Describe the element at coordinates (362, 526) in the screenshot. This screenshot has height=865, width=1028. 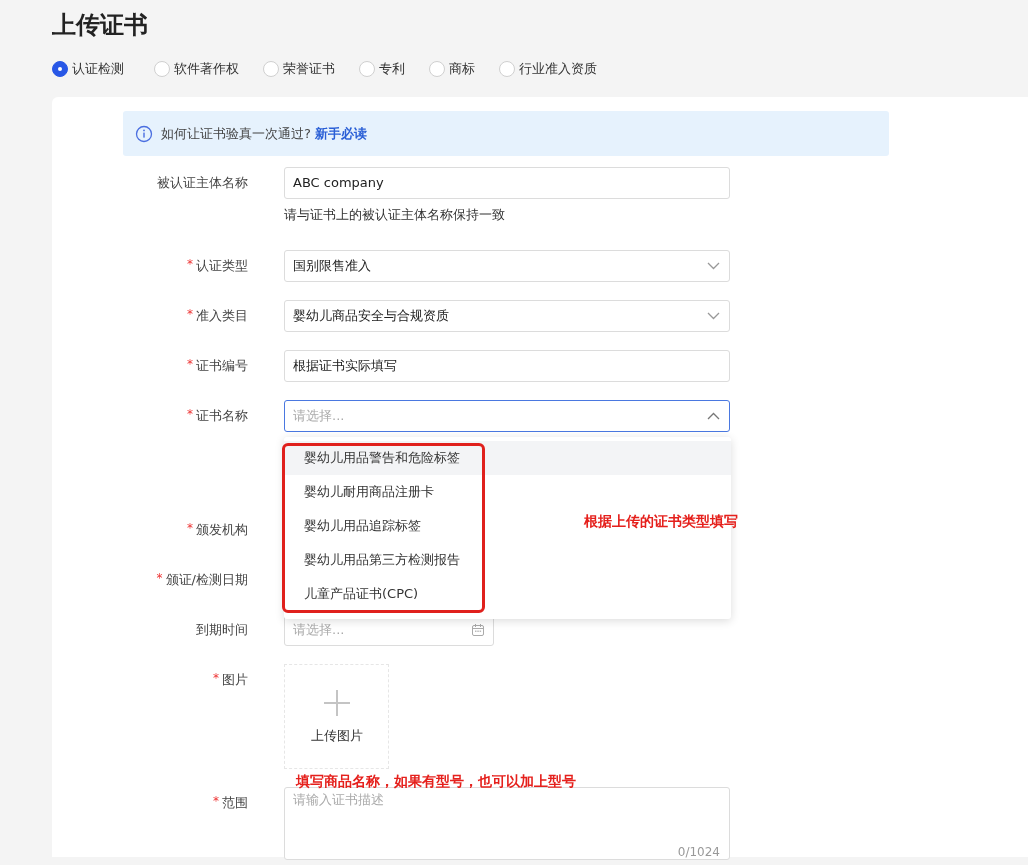
I see `dropdown-option: 婴幼儿用品追踪标签` at that location.